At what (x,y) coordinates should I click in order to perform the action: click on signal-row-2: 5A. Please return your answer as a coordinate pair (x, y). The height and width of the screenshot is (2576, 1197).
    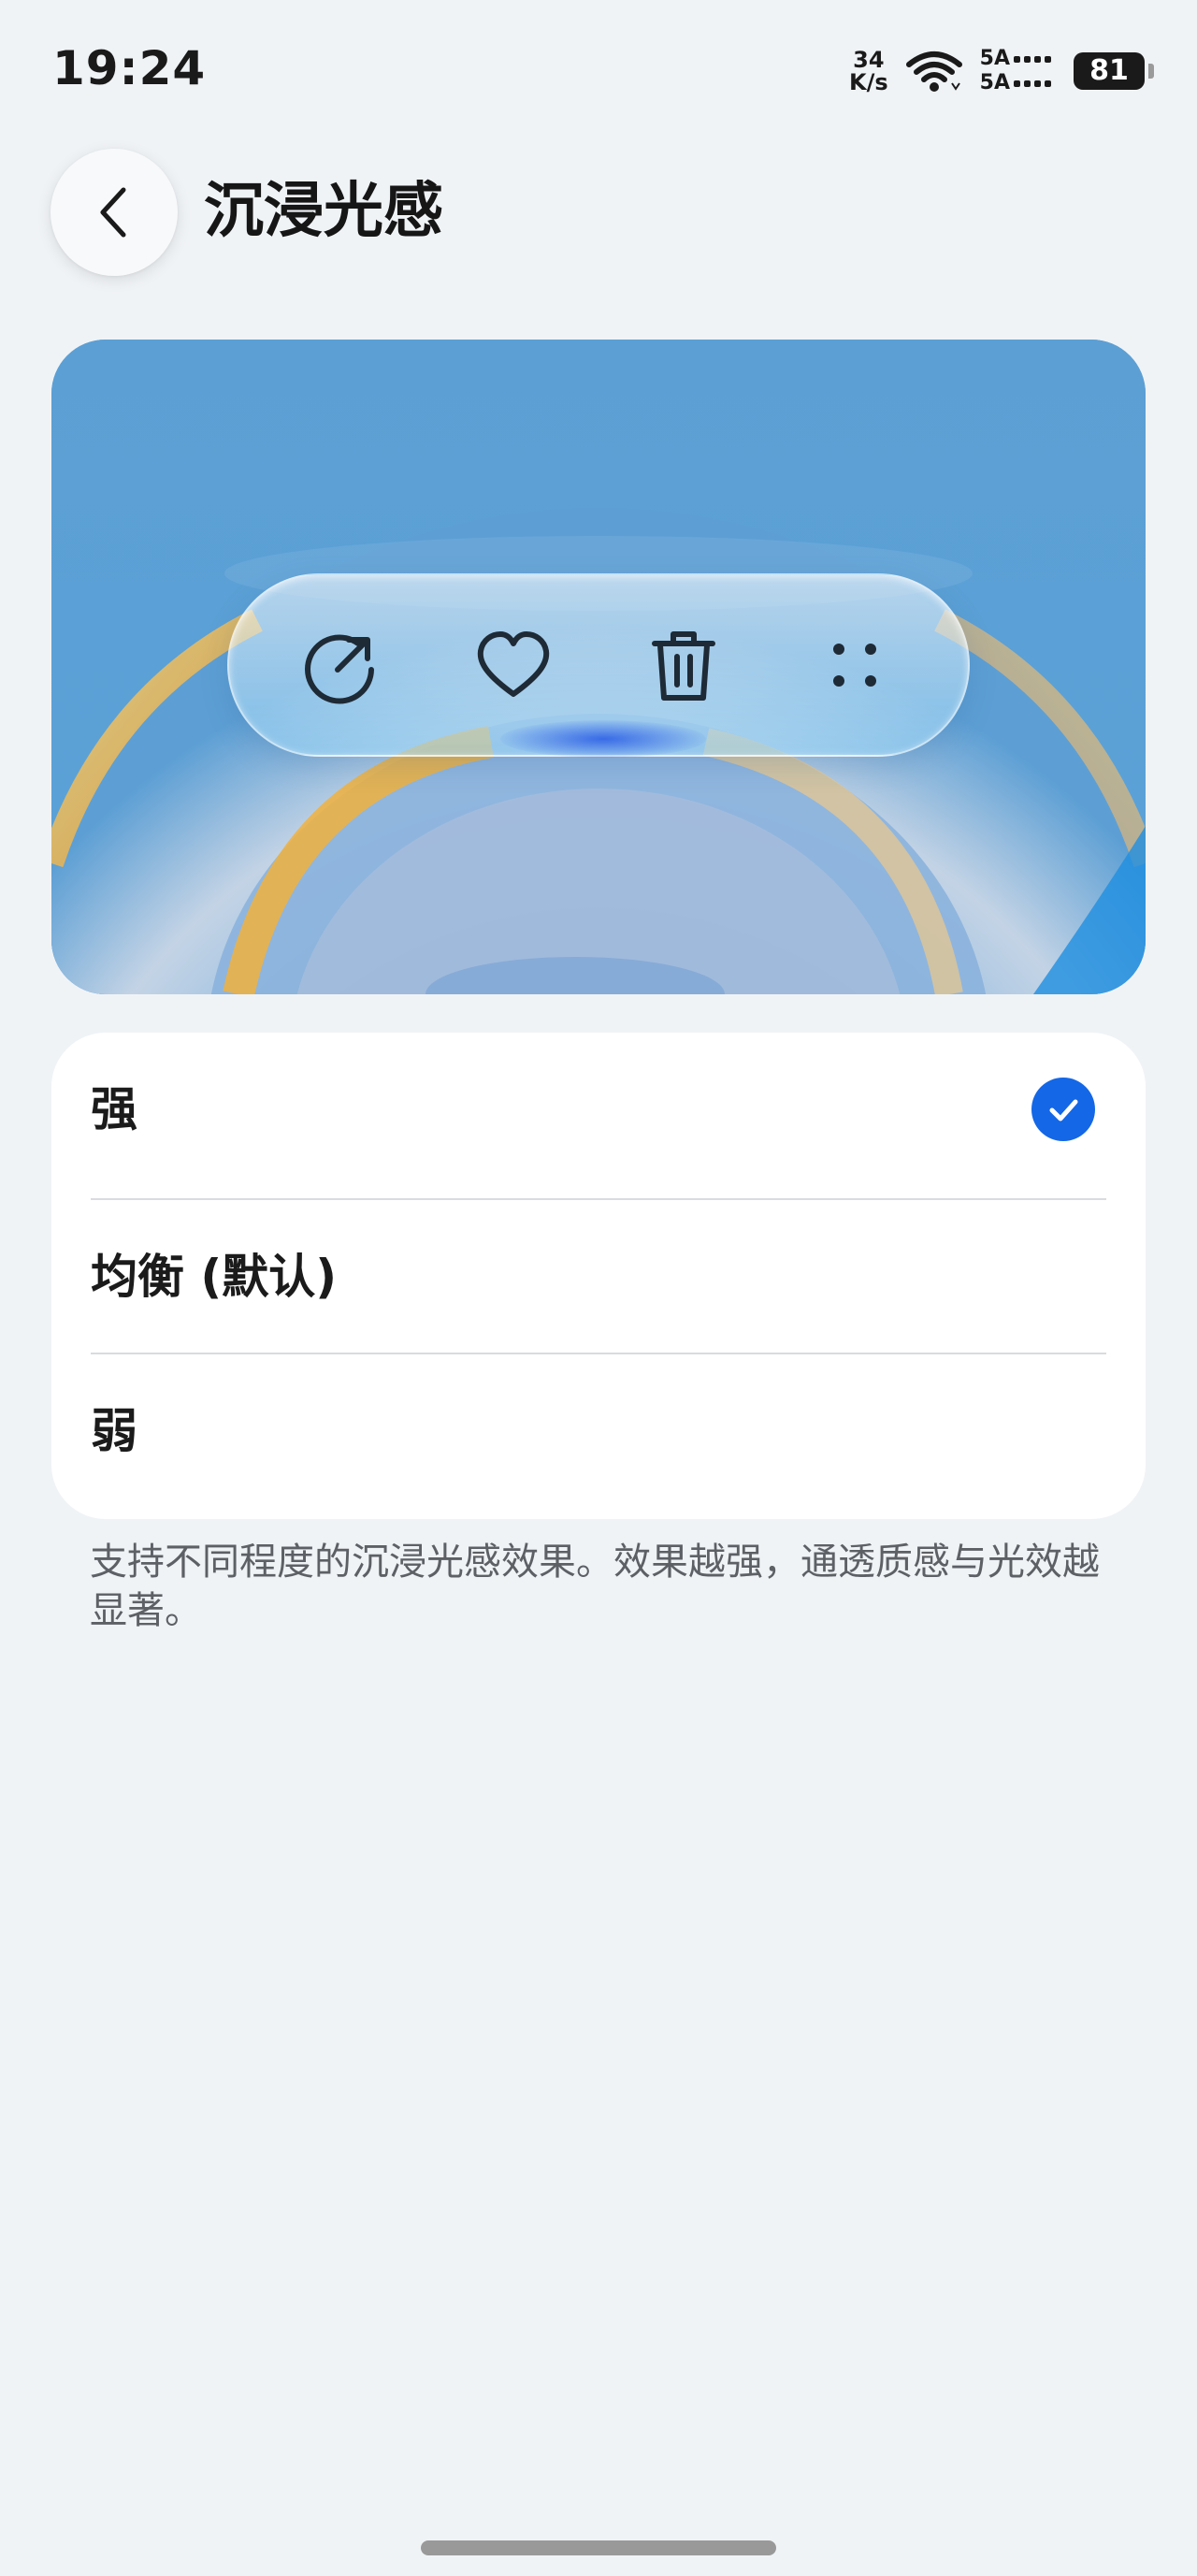
    Looking at the image, I should click on (1015, 83).